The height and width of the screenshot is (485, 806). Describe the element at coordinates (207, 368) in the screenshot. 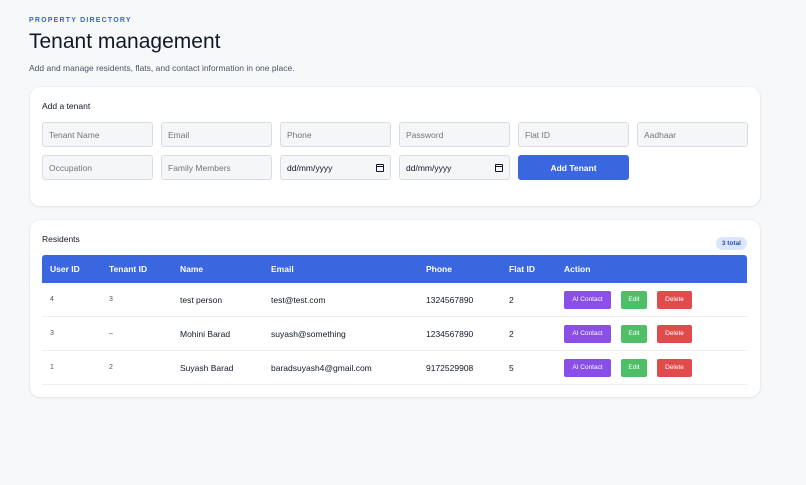

I see `cell-name: Suyash Barad` at that location.